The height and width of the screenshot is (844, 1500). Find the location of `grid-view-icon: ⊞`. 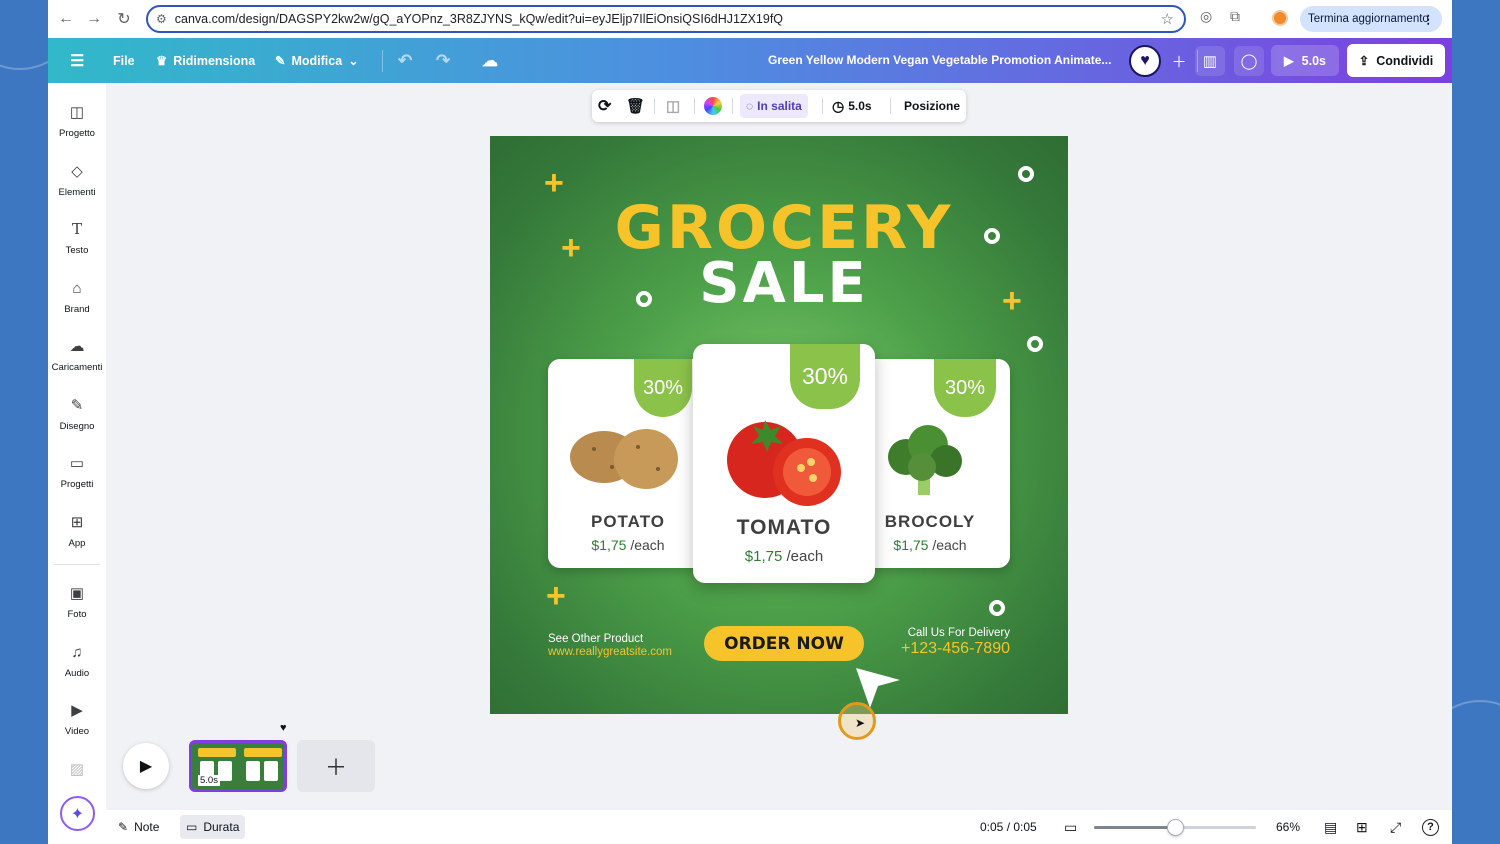

grid-view-icon: ⊞ is located at coordinates (1362, 827).